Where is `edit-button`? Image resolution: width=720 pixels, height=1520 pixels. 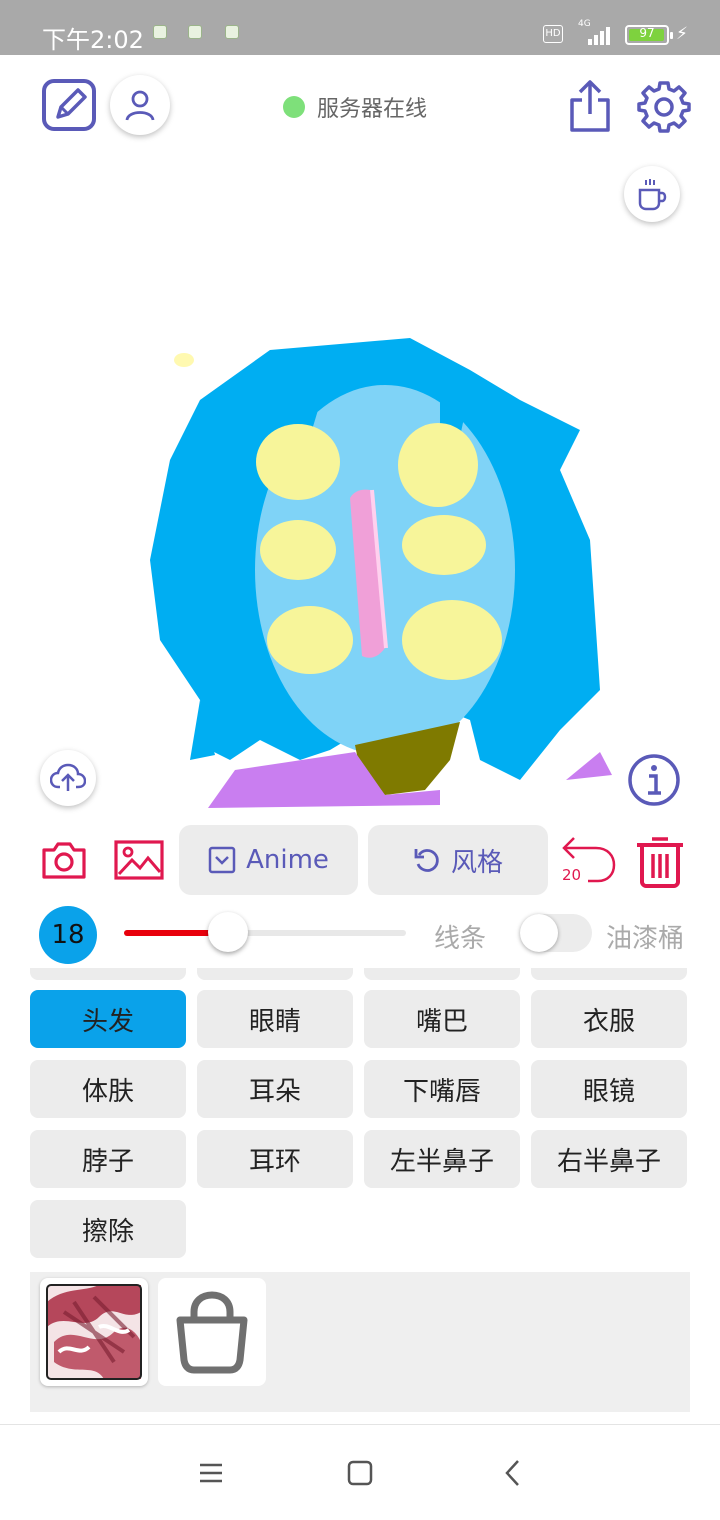 edit-button is located at coordinates (69, 105).